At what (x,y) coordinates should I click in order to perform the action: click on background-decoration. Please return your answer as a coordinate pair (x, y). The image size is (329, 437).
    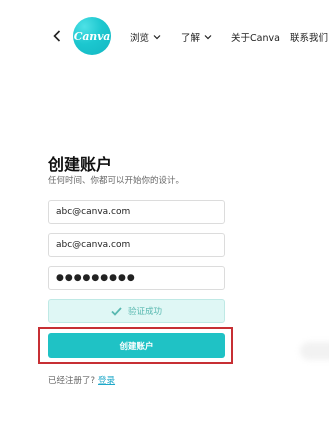
    Looking at the image, I should click on (314, 351).